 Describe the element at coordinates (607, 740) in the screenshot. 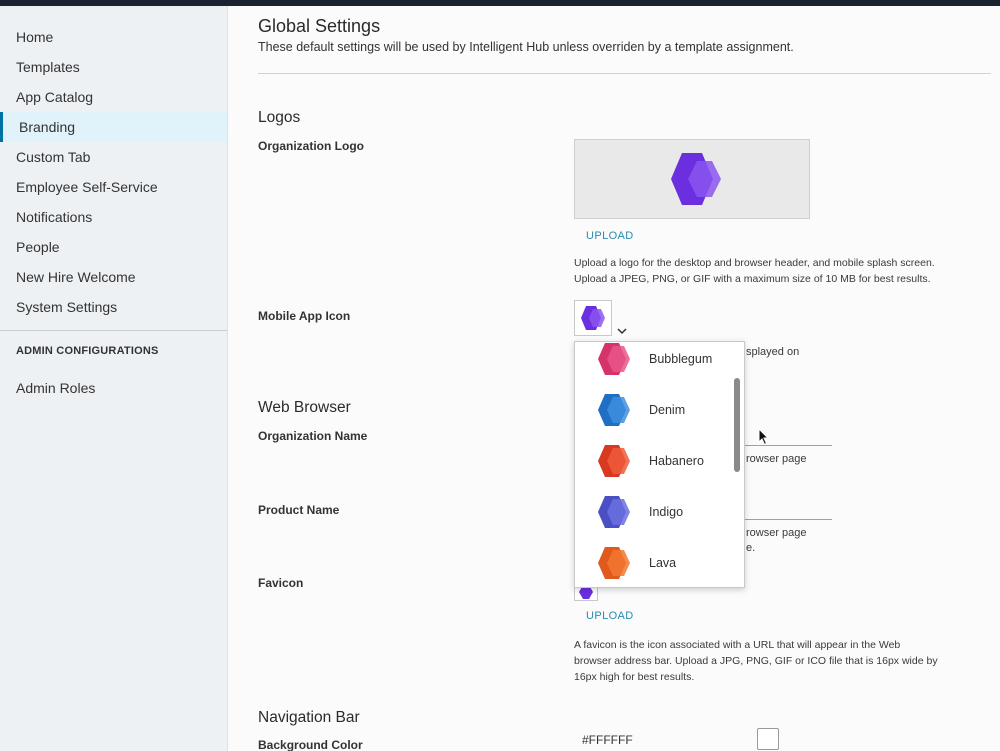

I see `background-color-input: #FFFFFF` at that location.